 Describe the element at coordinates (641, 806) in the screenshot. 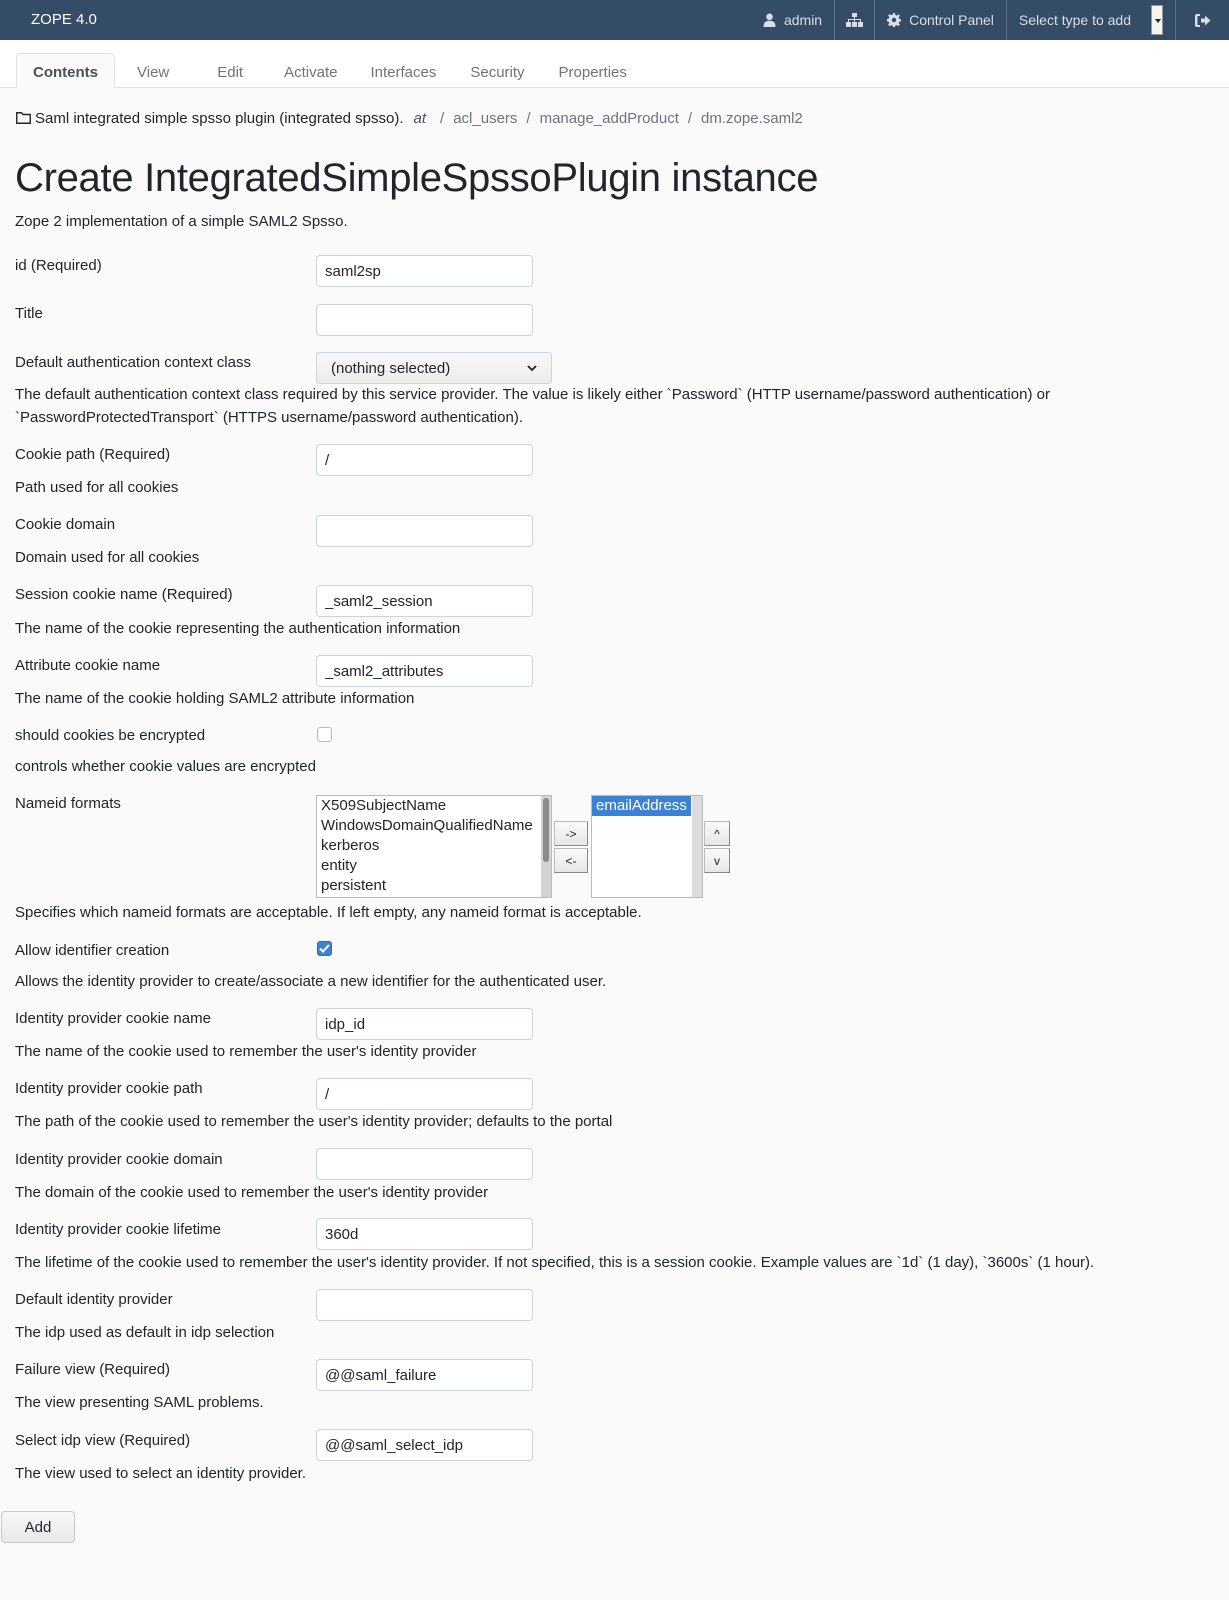

I see `nameid-selected-option: emailAddress` at that location.